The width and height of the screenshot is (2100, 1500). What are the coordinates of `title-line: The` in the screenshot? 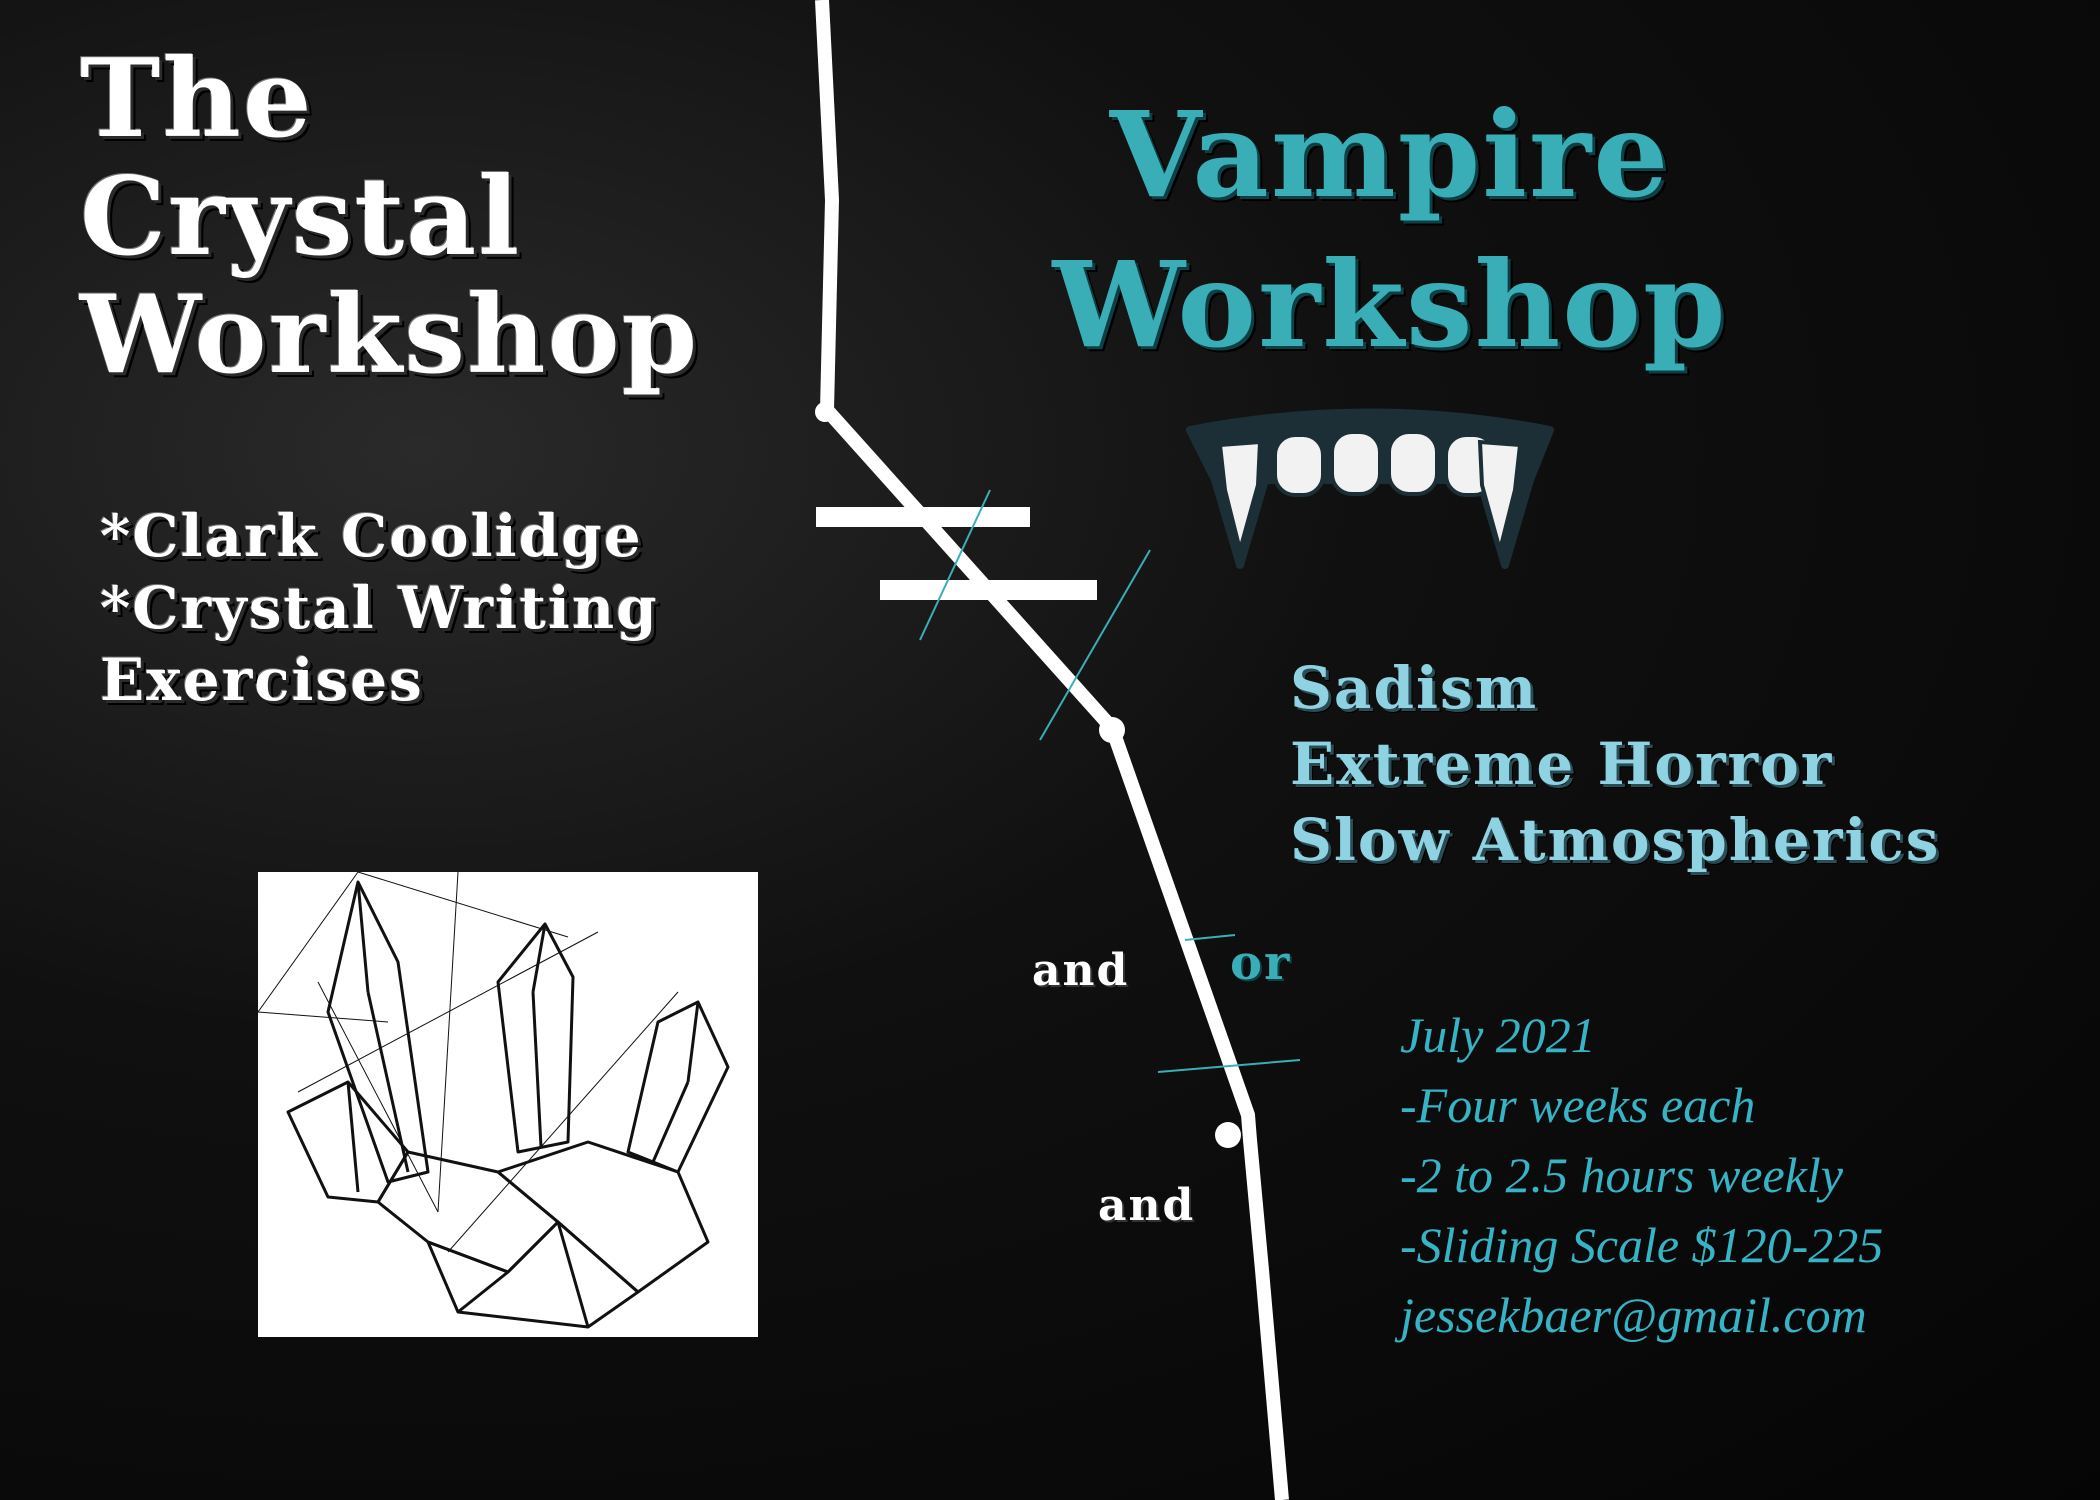 It's located at (197, 99).